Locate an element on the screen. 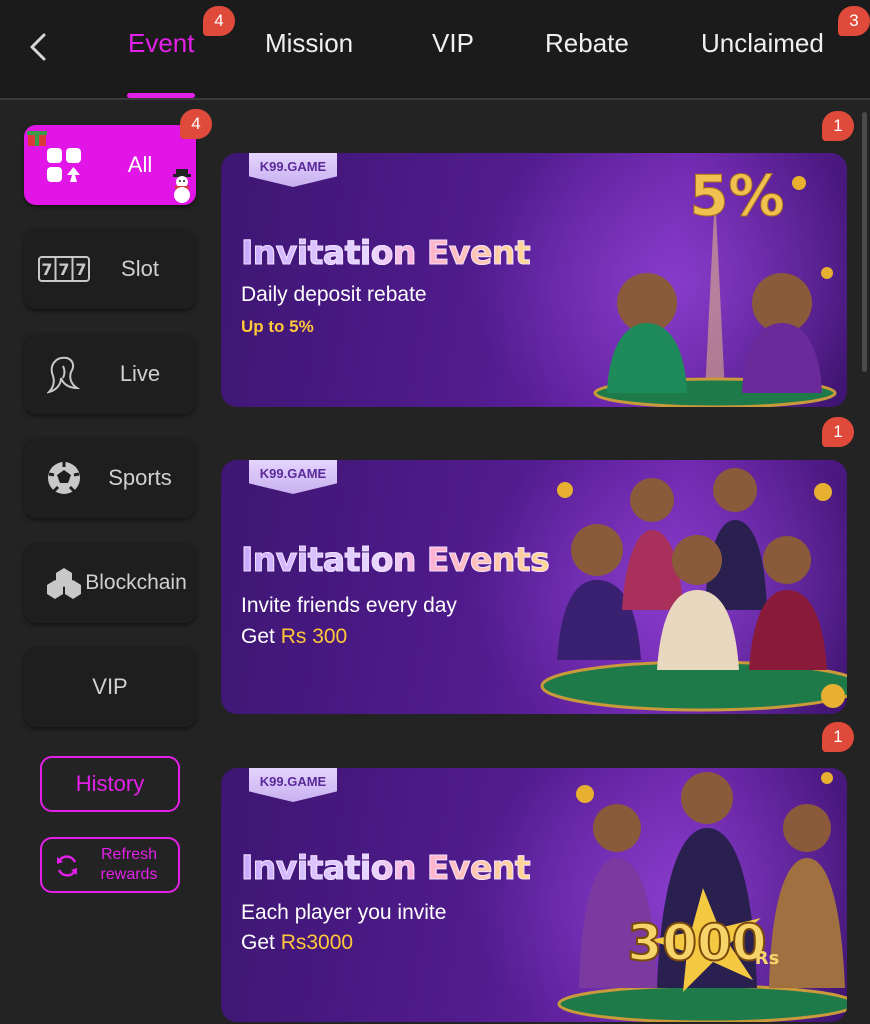 The height and width of the screenshot is (1024, 870). banner-reward: Get Rs 300 is located at coordinates (294, 637).